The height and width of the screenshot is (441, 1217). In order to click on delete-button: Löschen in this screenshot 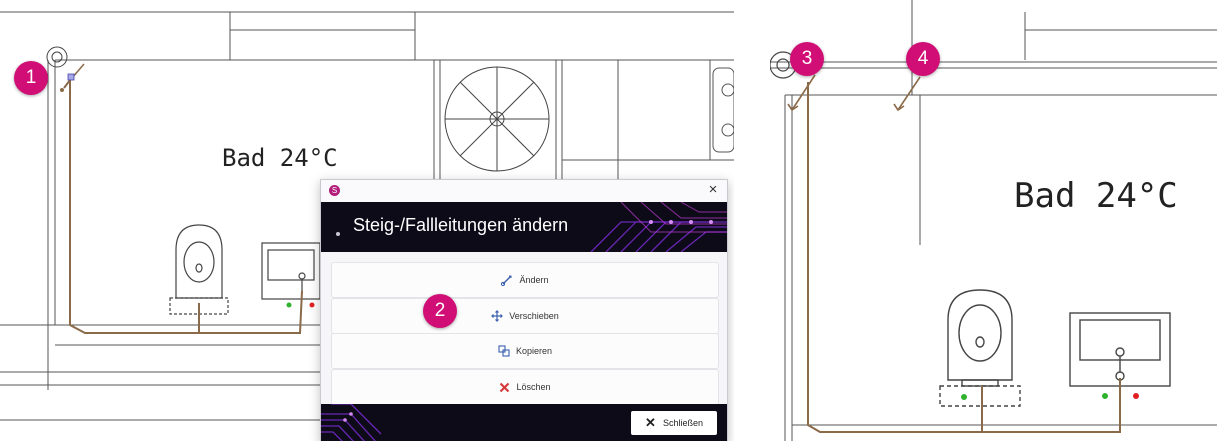, I will do `click(525, 387)`.